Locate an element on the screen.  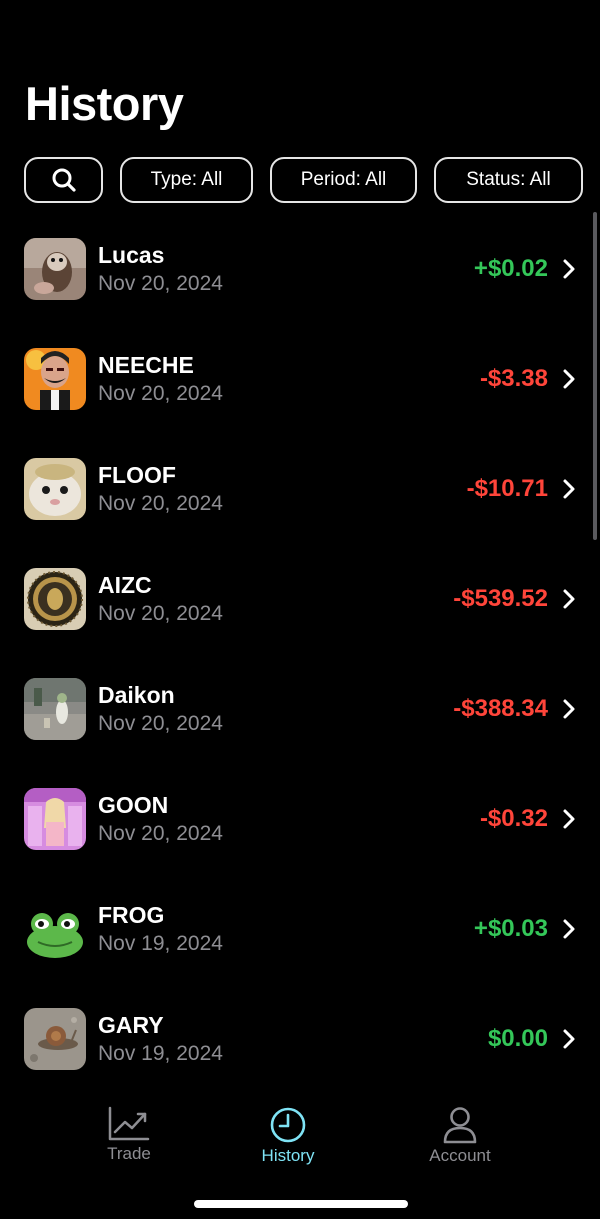
pnl-amount: -$3.38 is located at coordinates (513, 378).